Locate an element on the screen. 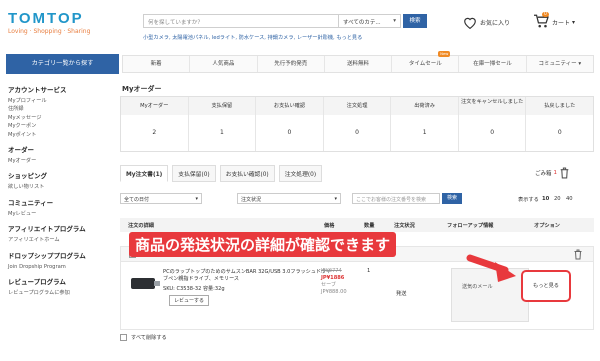 The height and width of the screenshot is (361, 600). summary-header-cell: Myオーダー is located at coordinates (155, 106).